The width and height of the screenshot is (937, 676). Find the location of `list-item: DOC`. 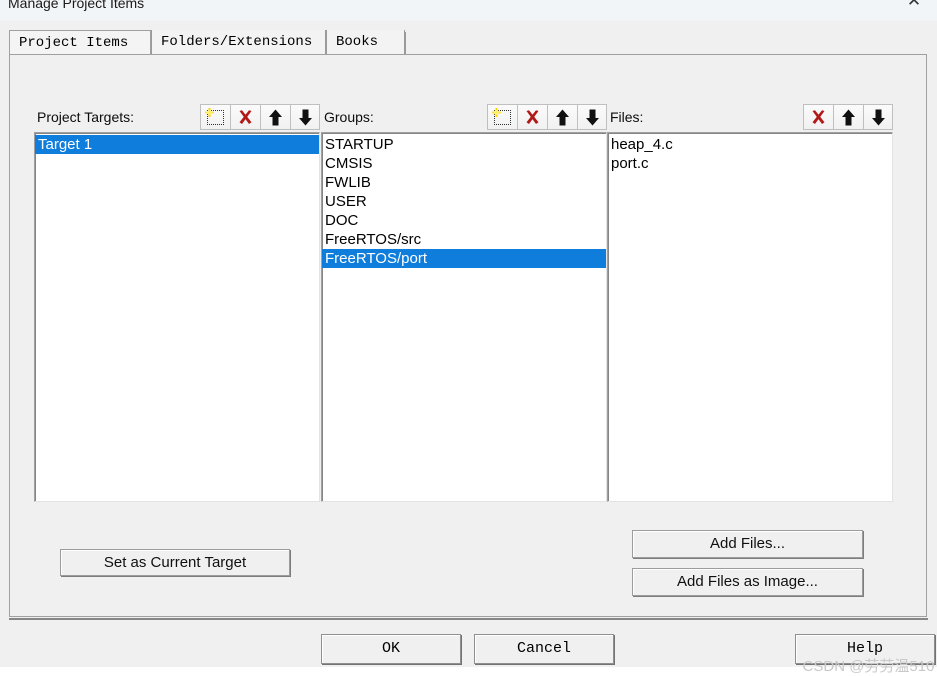

list-item: DOC is located at coordinates (464, 220).